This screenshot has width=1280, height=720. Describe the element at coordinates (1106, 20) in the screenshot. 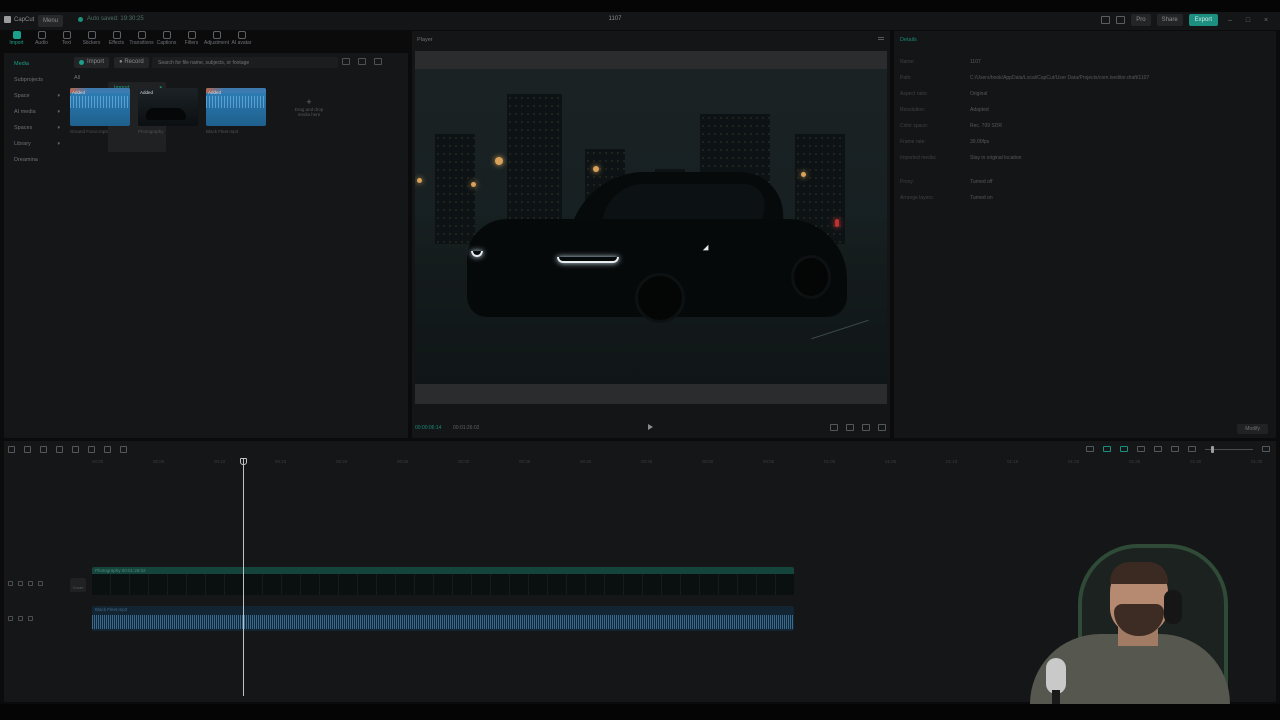

I see `layout-icon` at that location.